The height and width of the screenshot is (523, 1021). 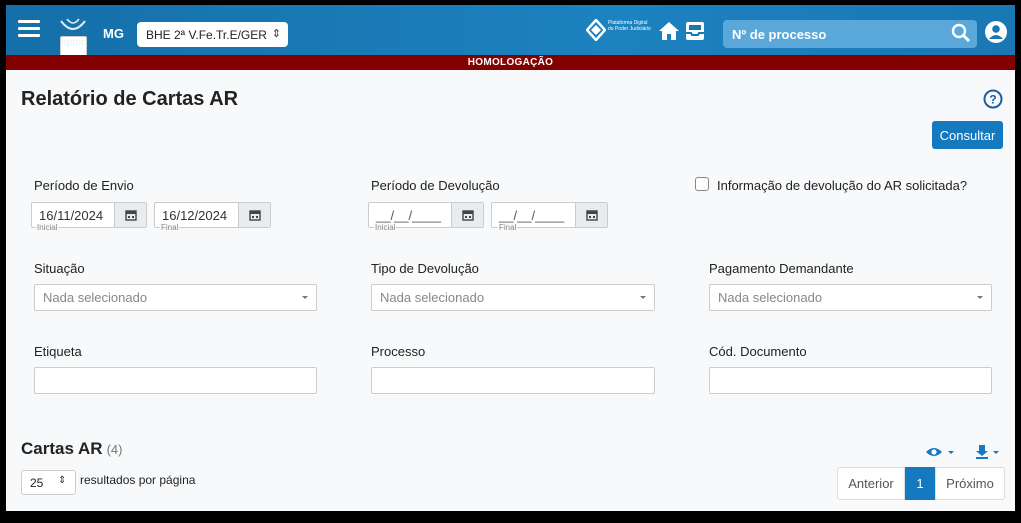 I want to click on pdpj-logo: Plataforma Digital do Poder Judiciário, so click(x=621, y=31).